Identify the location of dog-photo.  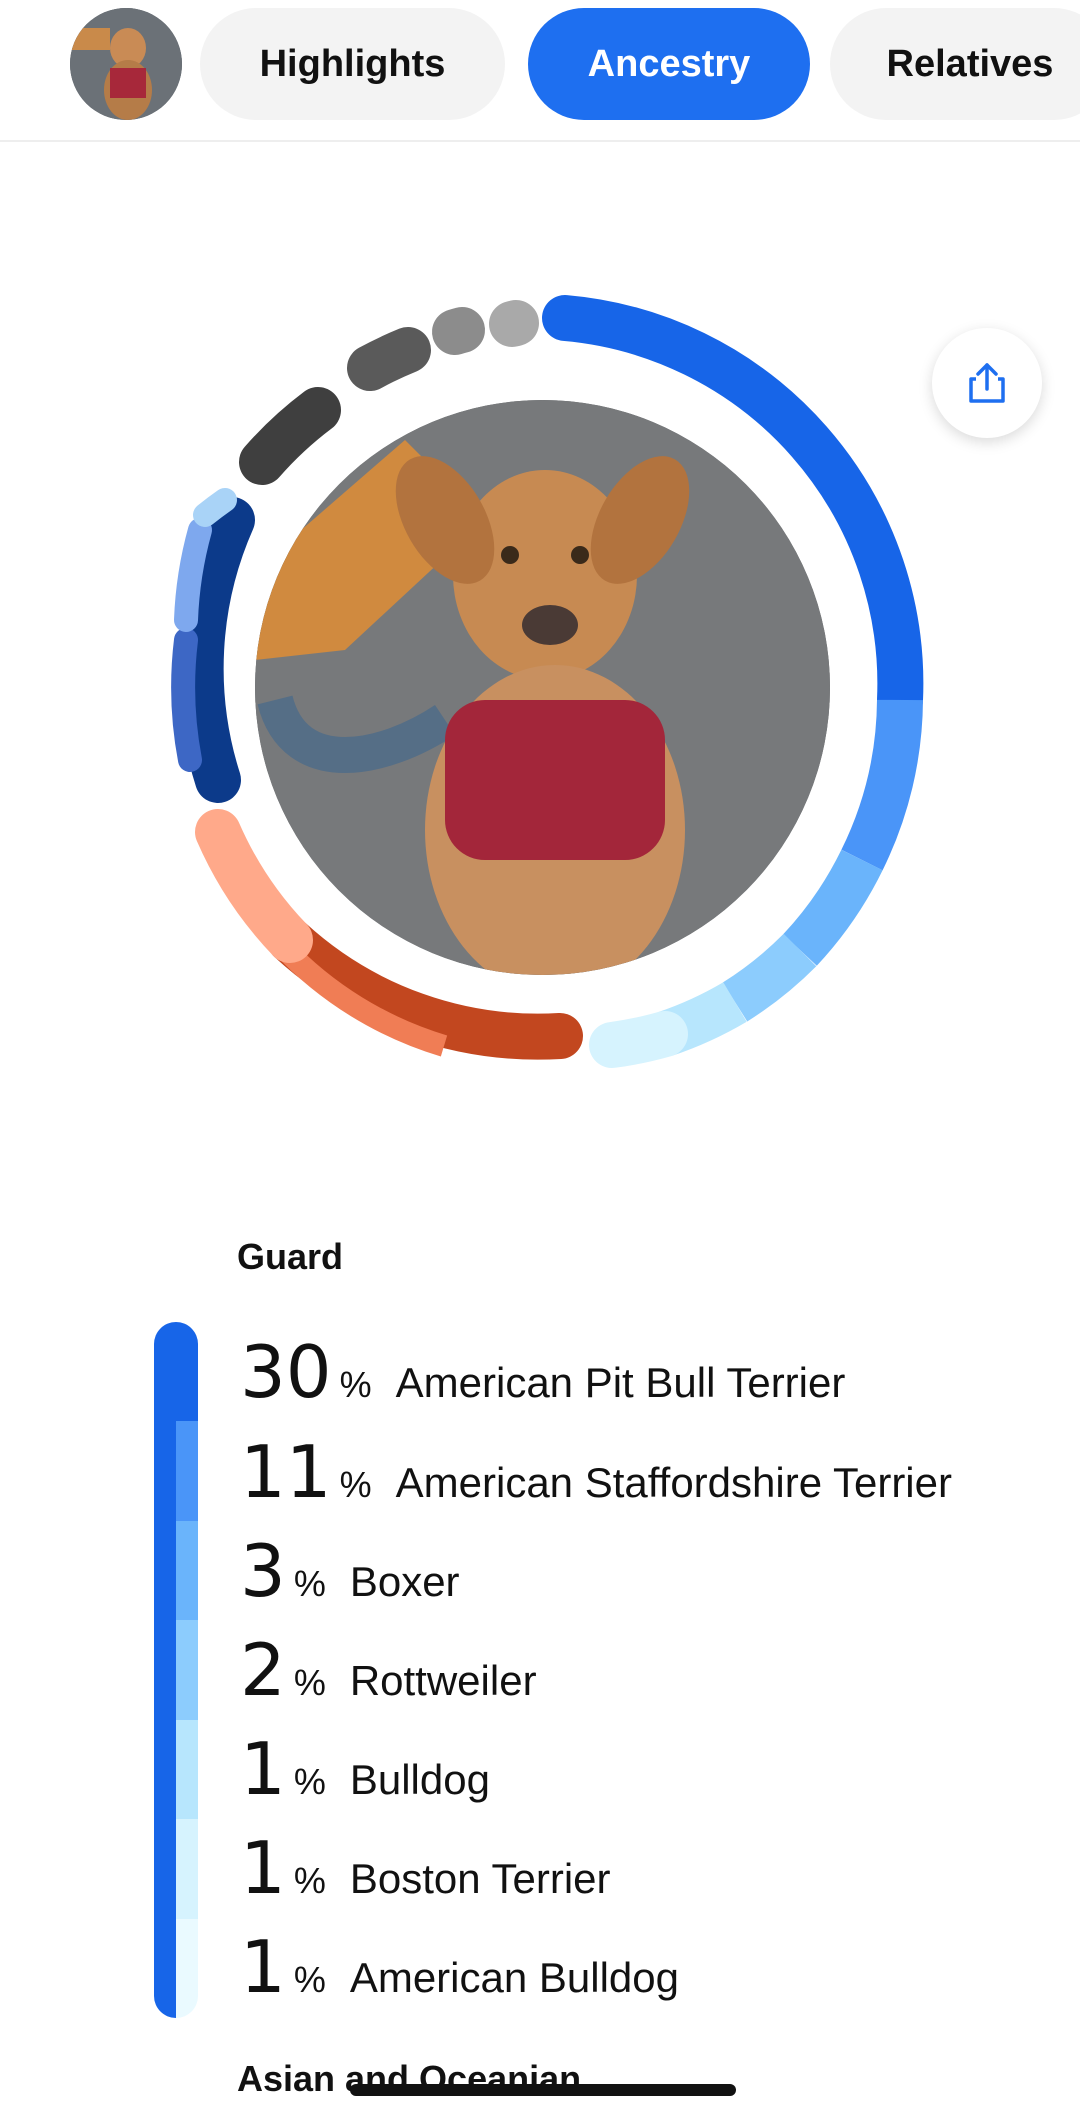
(542, 687).